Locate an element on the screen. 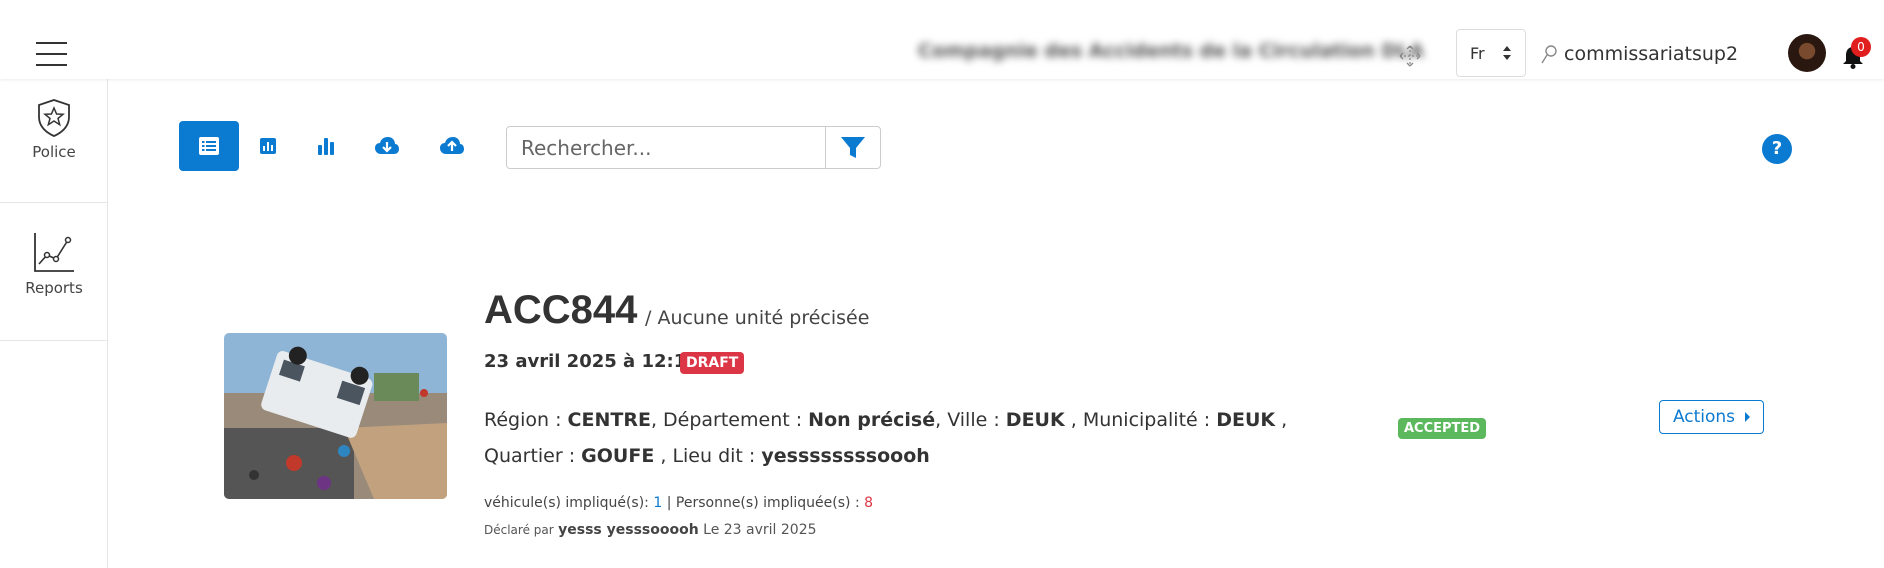 The image size is (1884, 568). cloud-upload-icon is located at coordinates (452, 145).